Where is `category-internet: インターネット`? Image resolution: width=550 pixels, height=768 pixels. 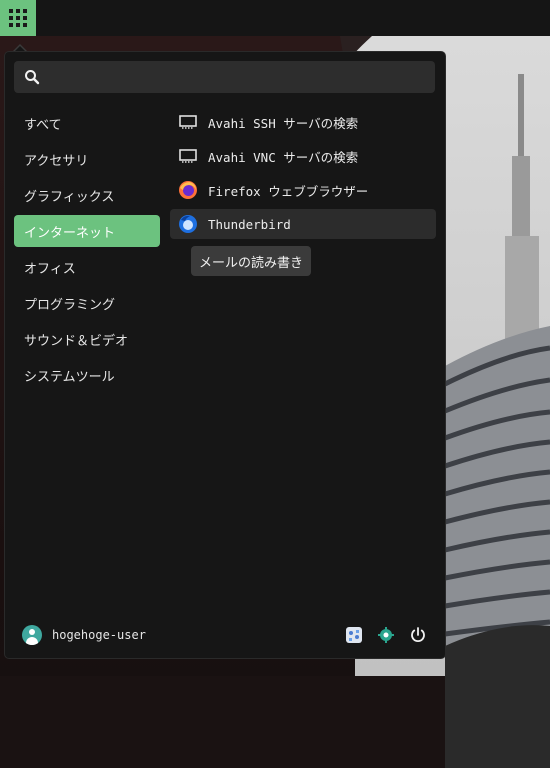 category-internet: インターネット is located at coordinates (87, 231).